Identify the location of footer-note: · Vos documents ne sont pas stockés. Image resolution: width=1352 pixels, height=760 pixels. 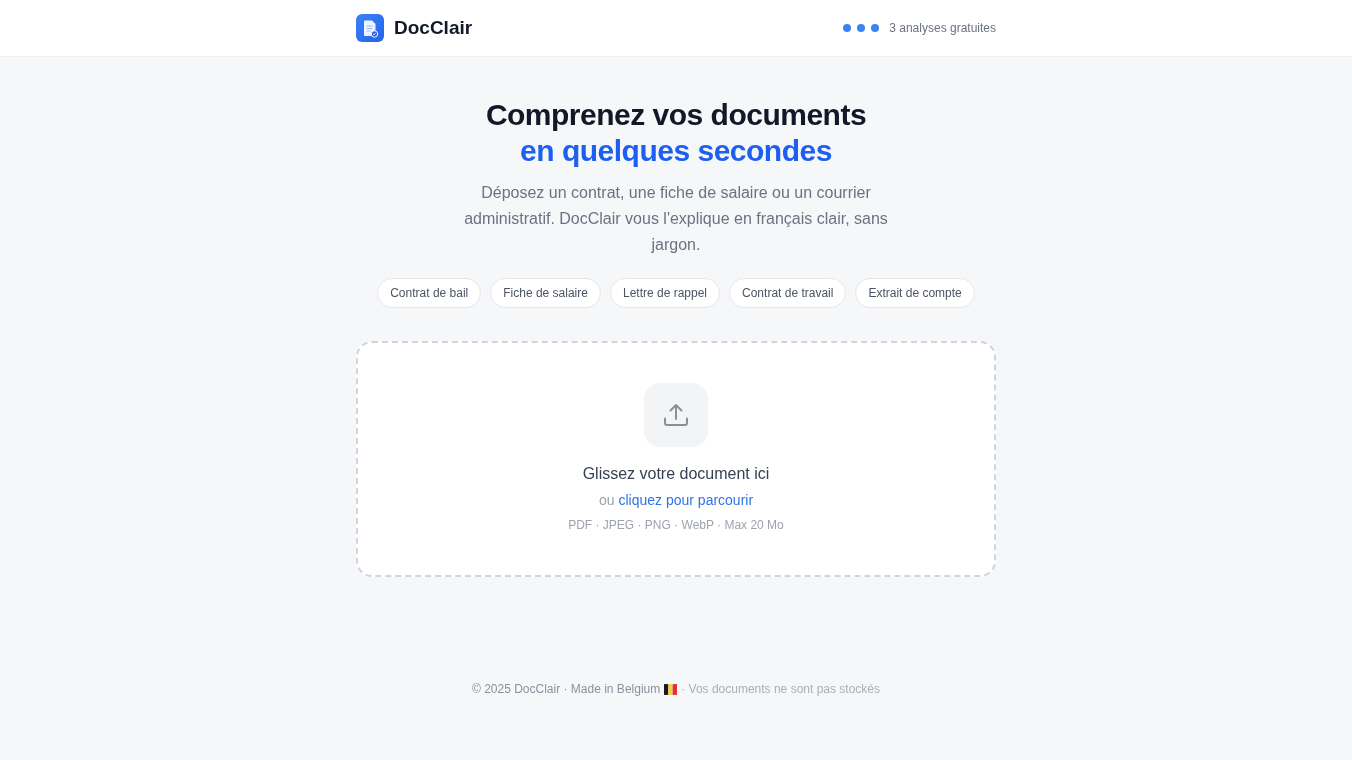
(780, 689).